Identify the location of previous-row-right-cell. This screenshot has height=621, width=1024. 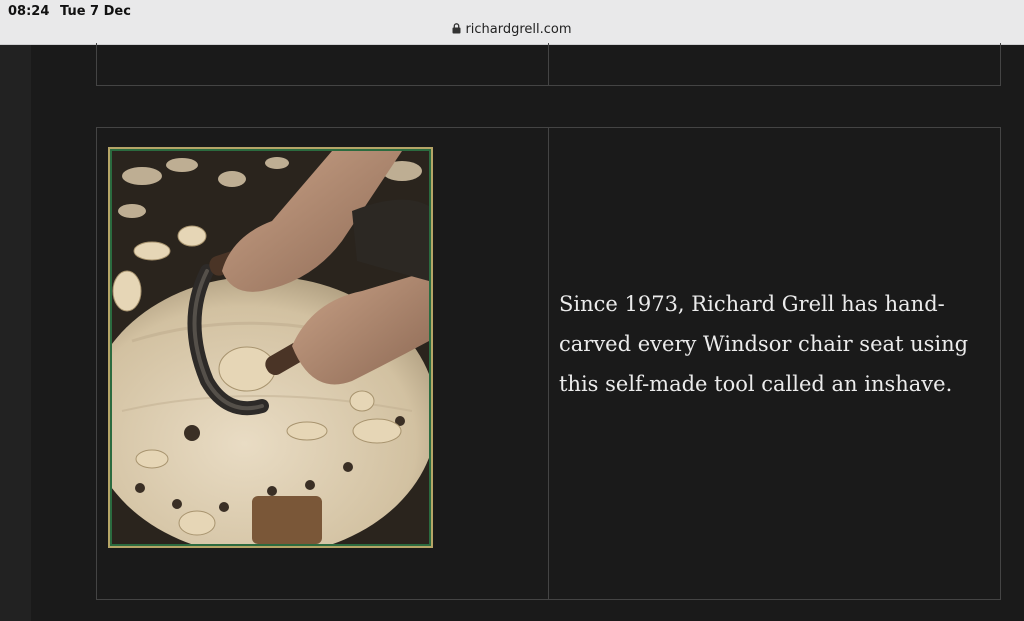
(774, 64).